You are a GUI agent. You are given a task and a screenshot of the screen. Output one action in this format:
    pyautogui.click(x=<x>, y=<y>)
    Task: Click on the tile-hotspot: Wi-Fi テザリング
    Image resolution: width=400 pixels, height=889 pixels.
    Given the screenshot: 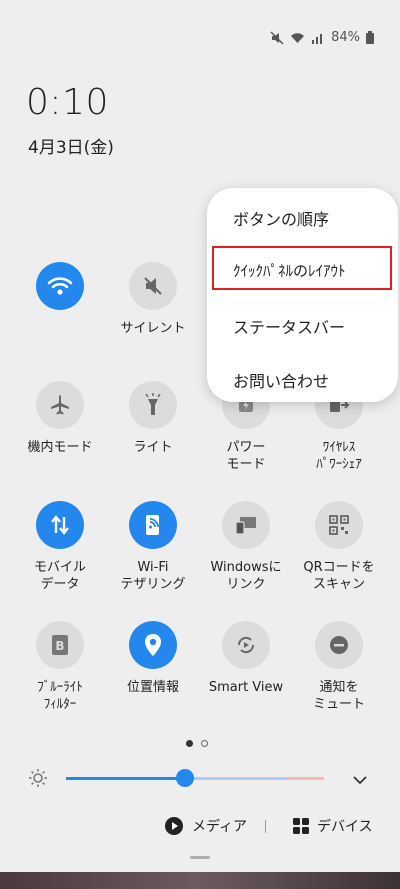 What is the action you would take?
    pyautogui.click(x=153, y=547)
    